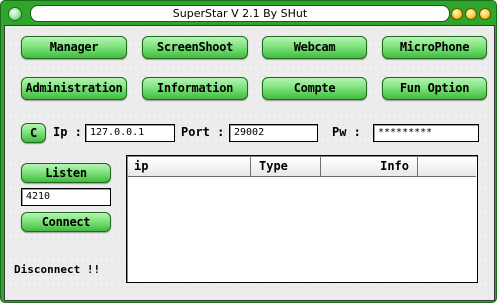 This screenshot has width=497, height=303. What do you see at coordinates (195, 47) in the screenshot?
I see `screenshoot-button: ScreenShoot` at bounding box center [195, 47].